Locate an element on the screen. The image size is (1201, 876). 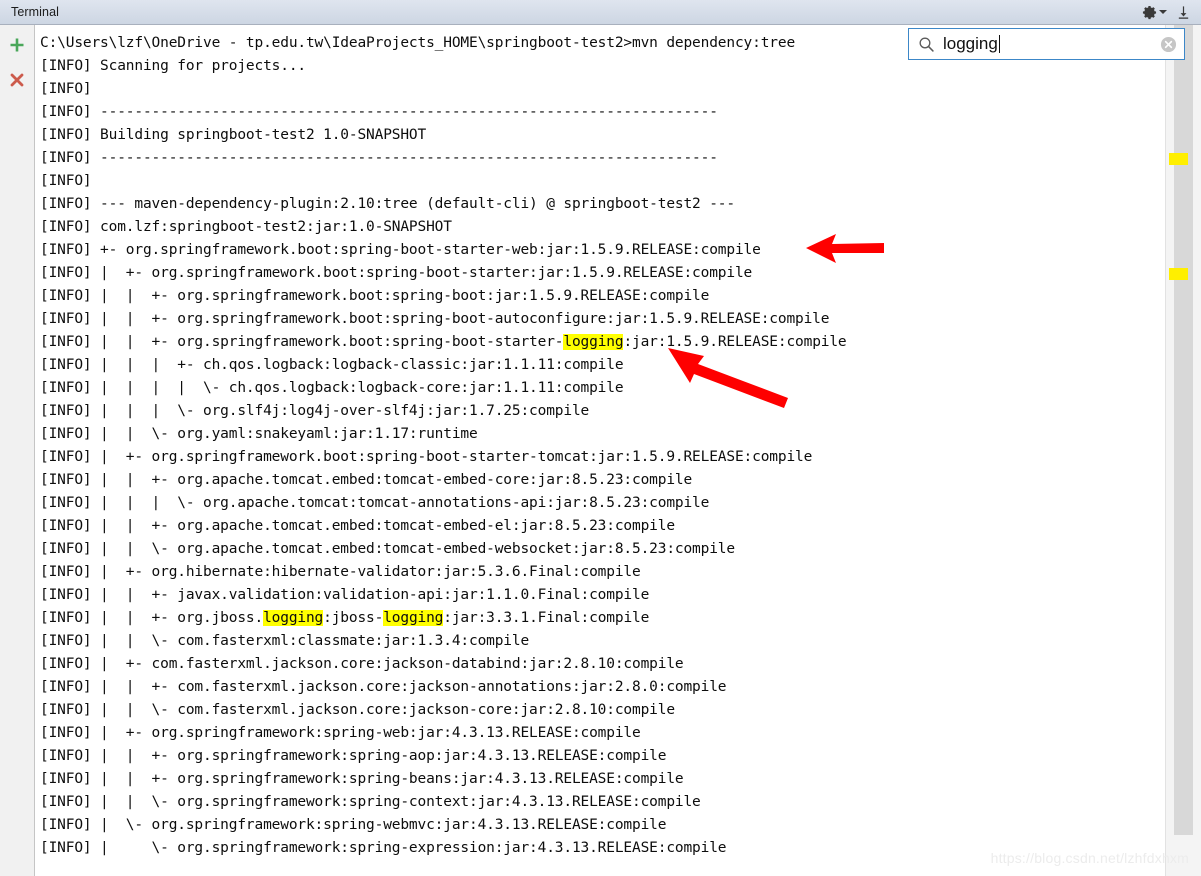
watermark: https://blog.csdn.net/lzhfdxhxm is located at coordinates (1089, 858).